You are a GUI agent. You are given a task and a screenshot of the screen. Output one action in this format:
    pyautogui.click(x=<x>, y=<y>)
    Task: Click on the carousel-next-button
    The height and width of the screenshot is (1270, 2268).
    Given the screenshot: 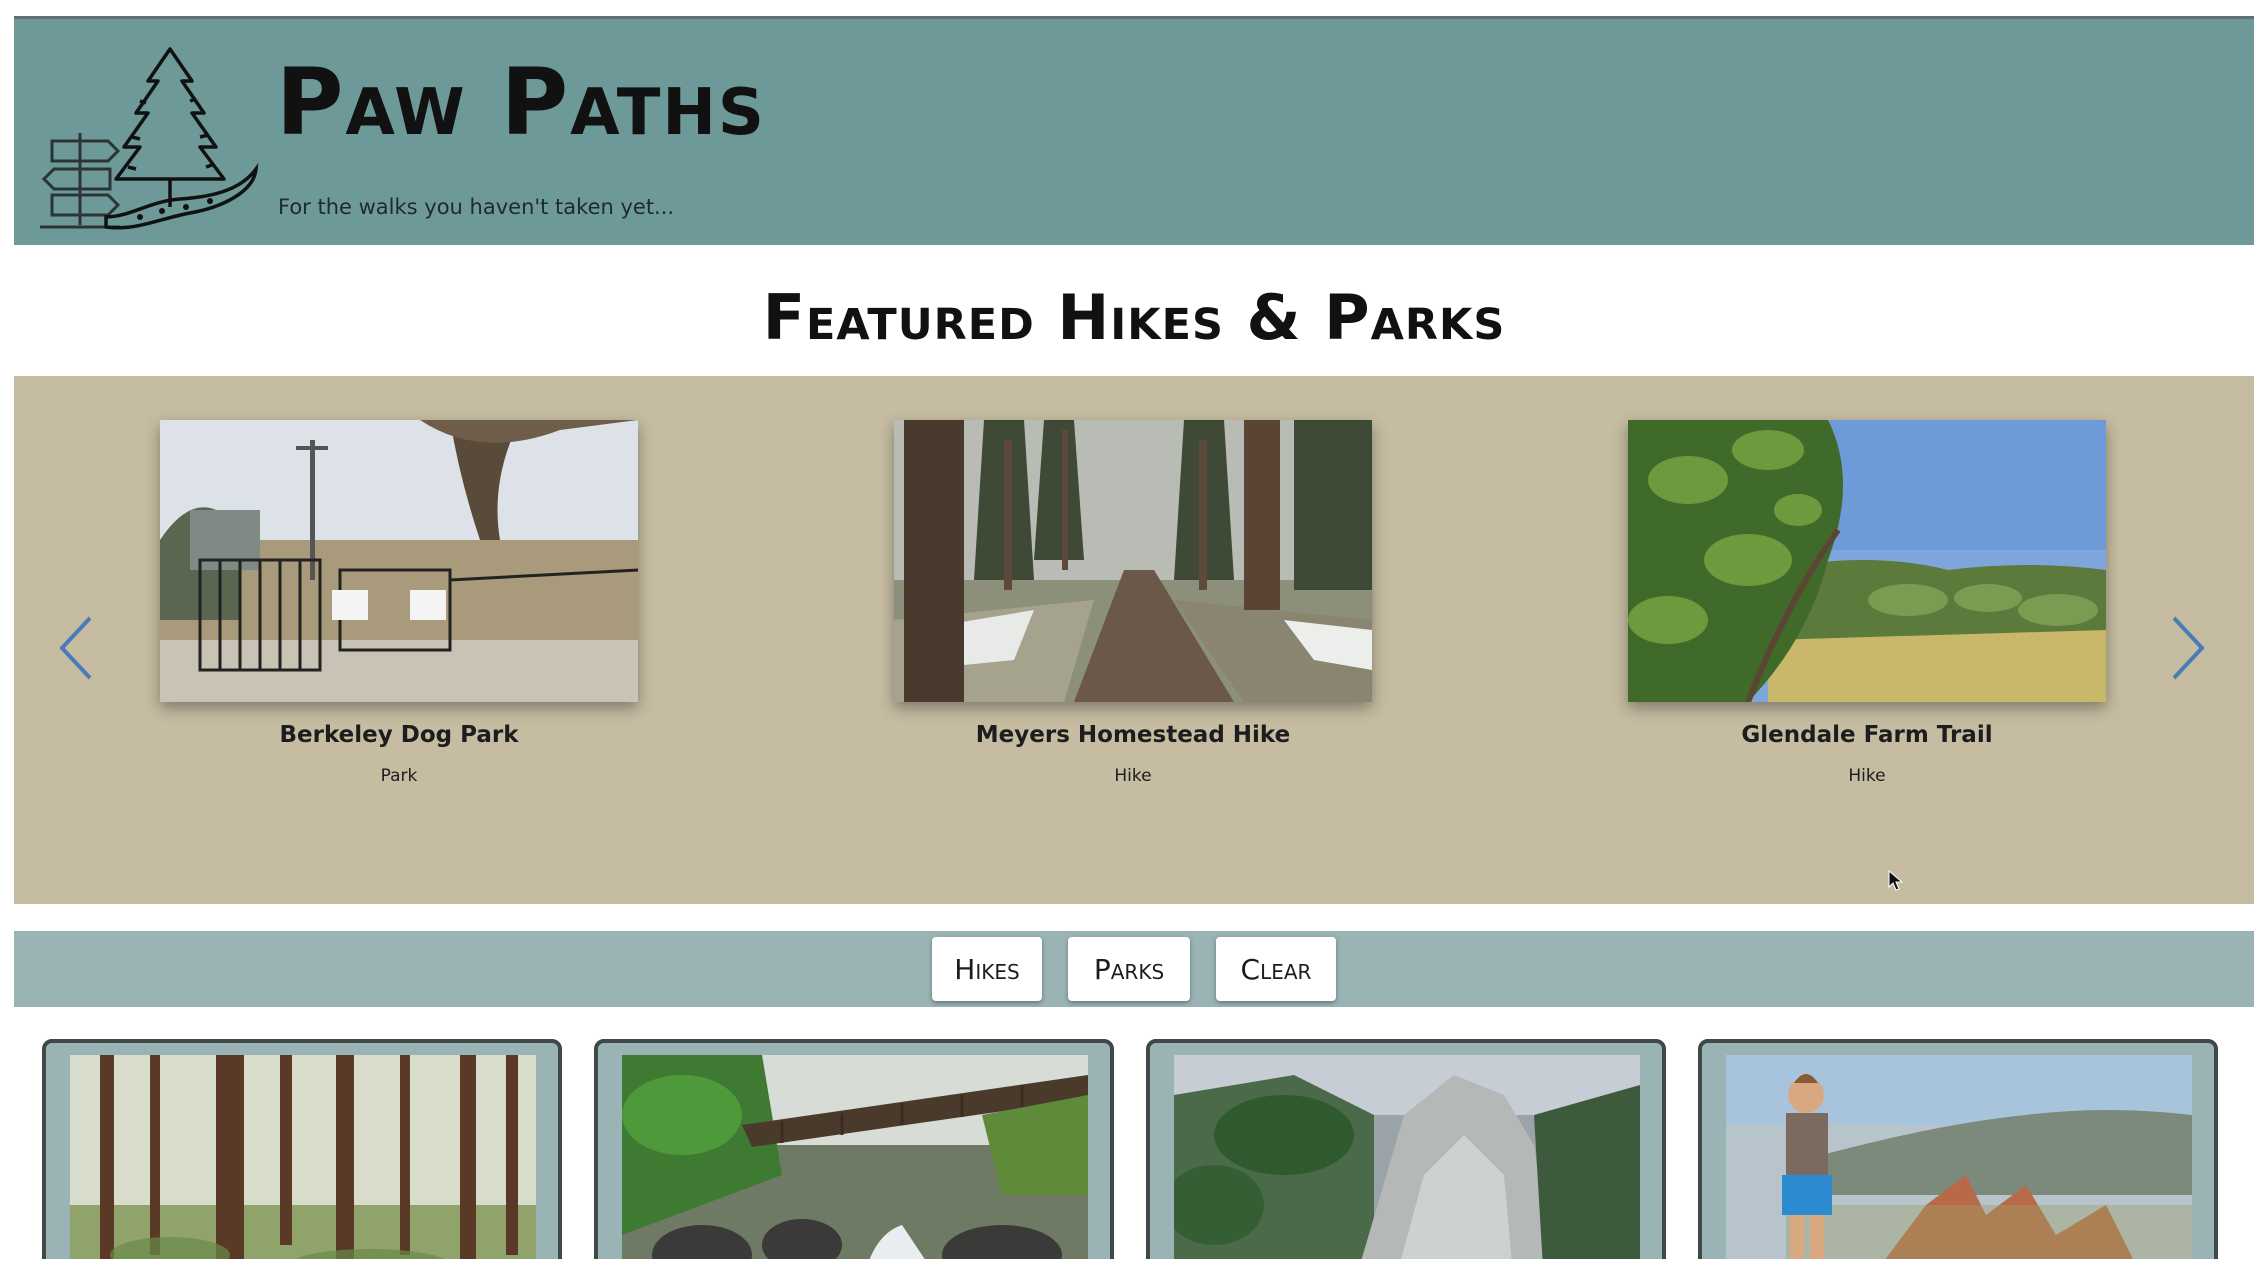 What is the action you would take?
    pyautogui.click(x=2188, y=648)
    